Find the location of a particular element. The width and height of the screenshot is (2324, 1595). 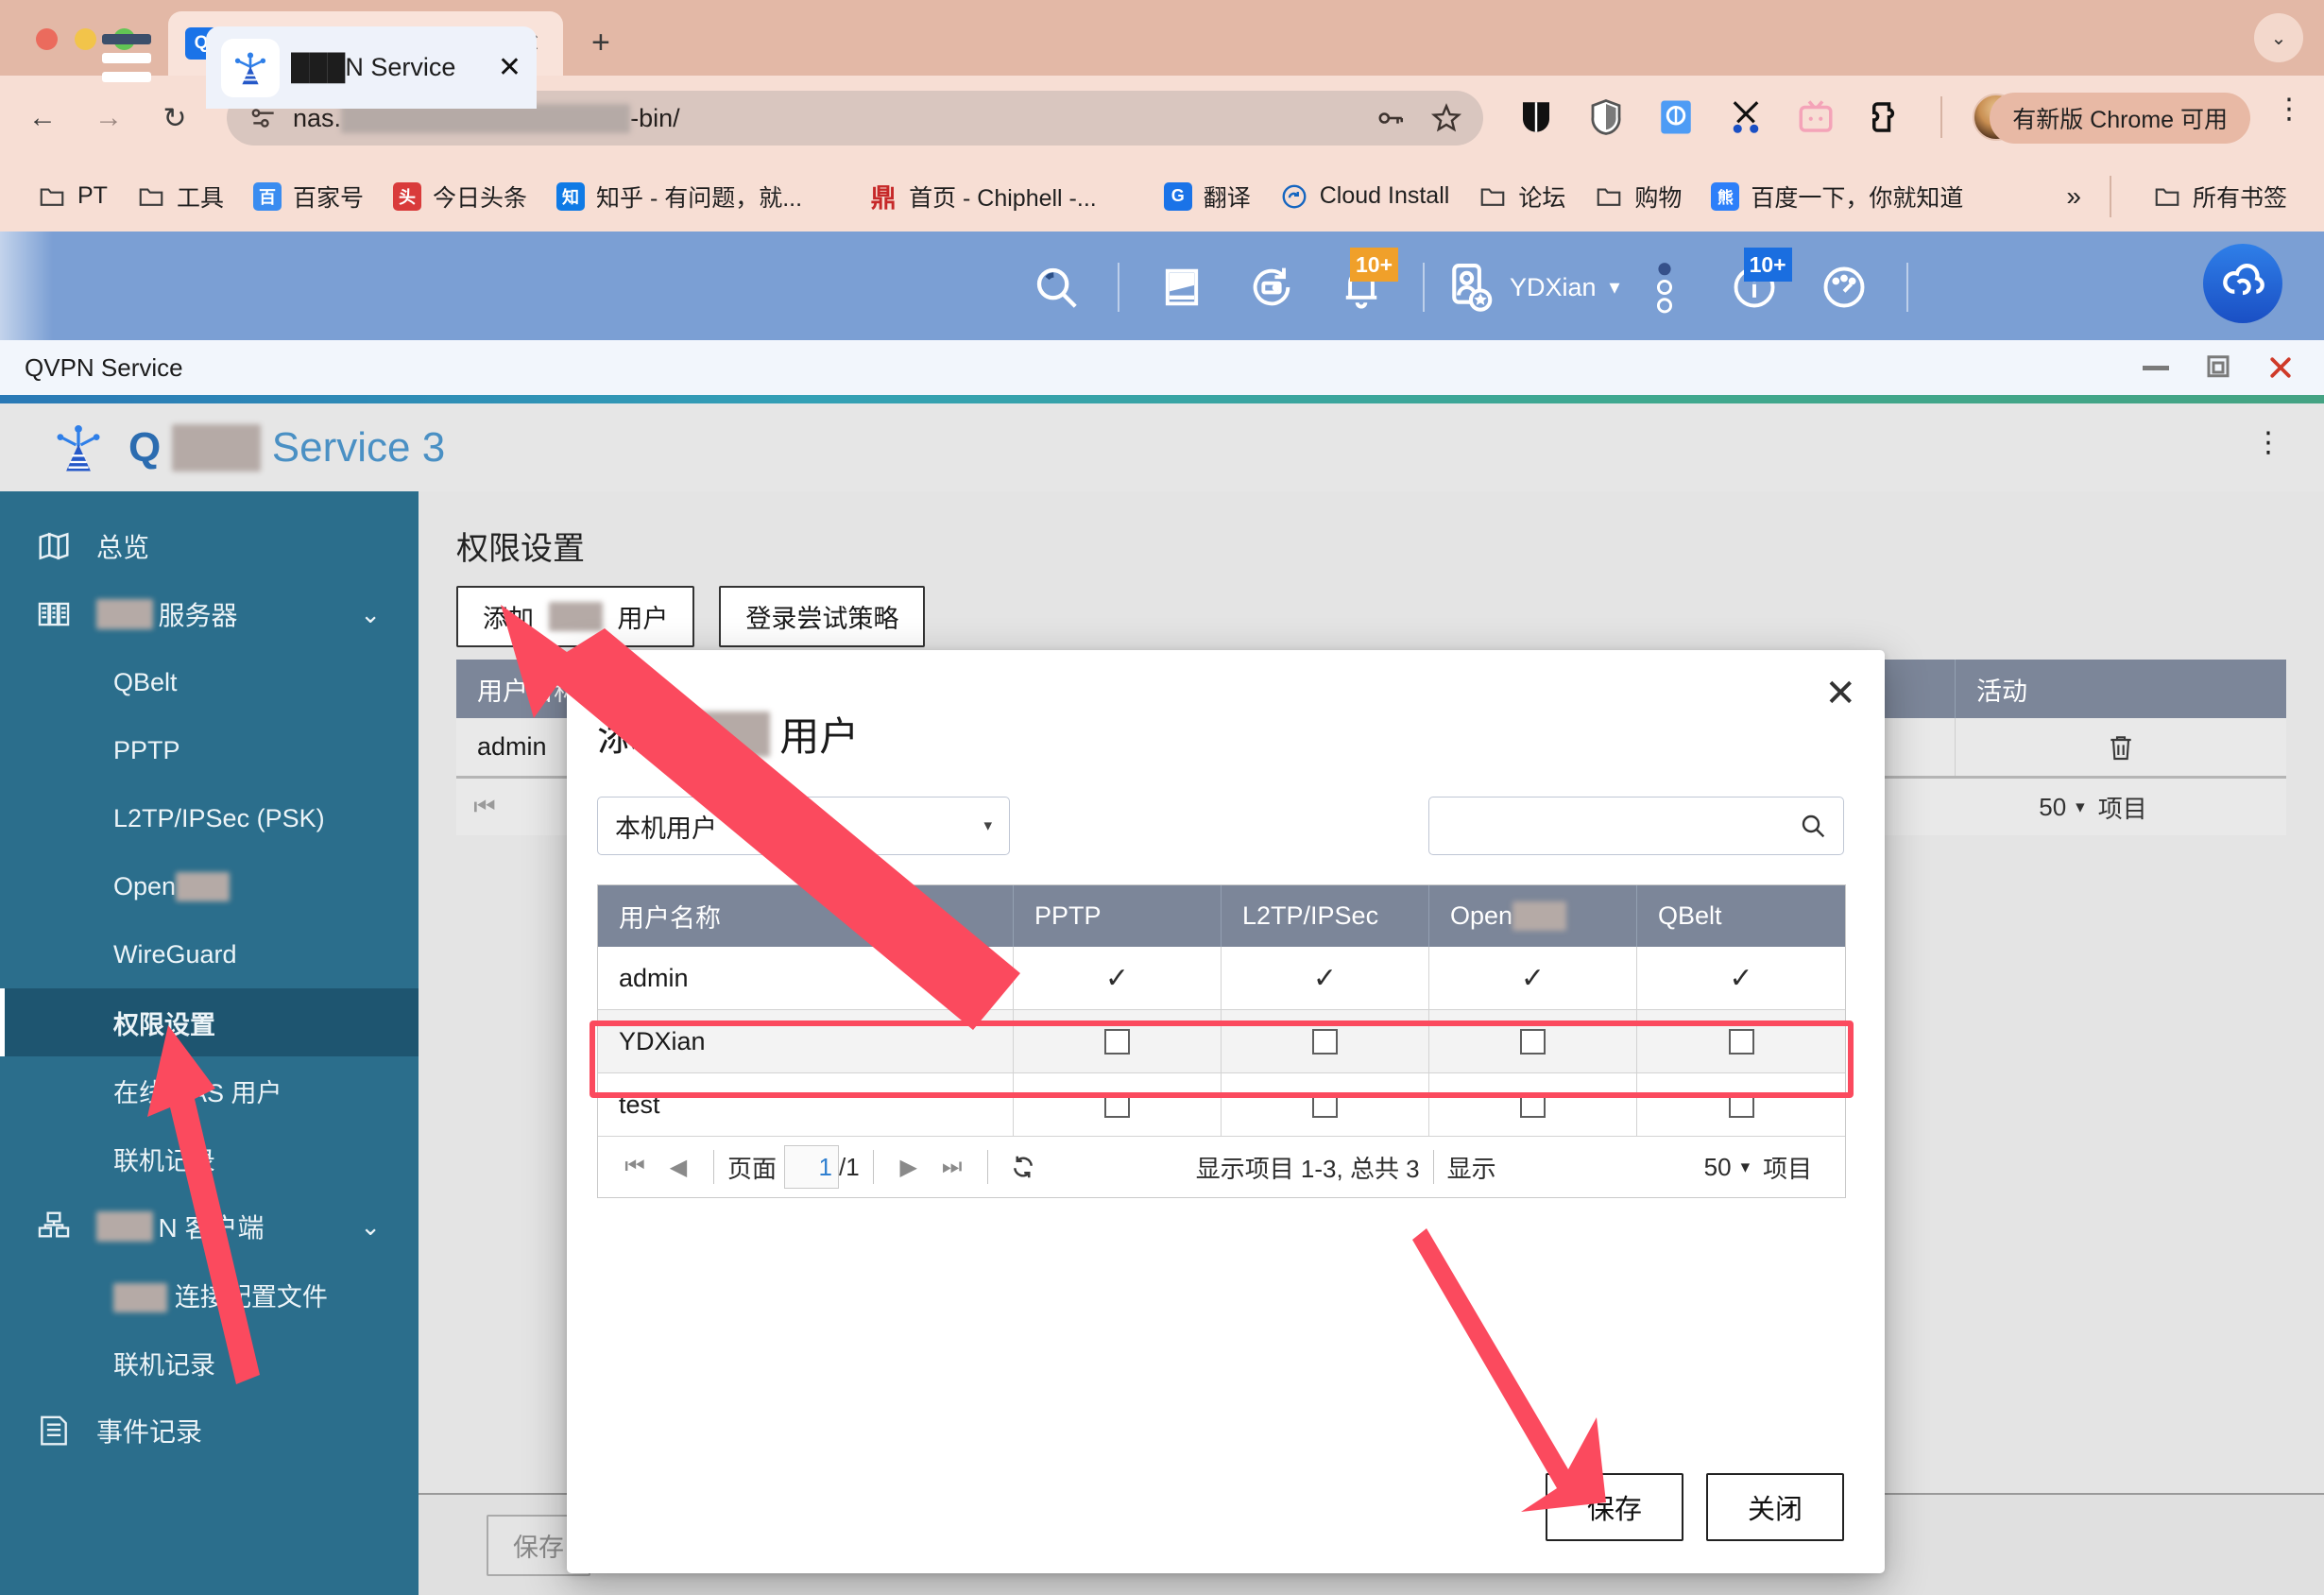

bookmark-item: 头 今日头条 is located at coordinates (459, 196).